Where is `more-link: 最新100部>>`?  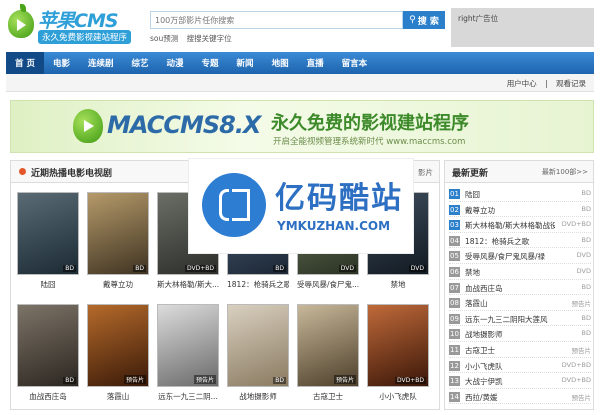
more-link: 最新100部>> is located at coordinates (565, 172).